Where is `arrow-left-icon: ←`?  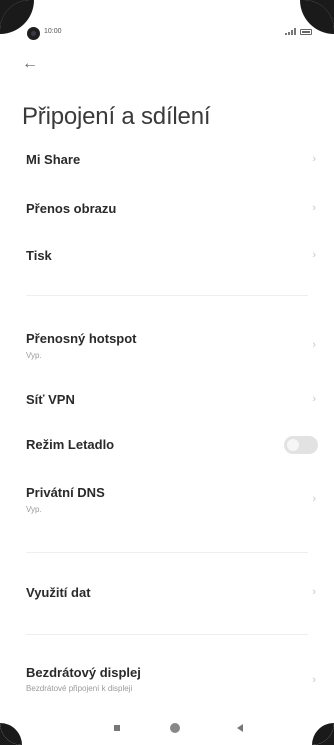 arrow-left-icon: ← is located at coordinates (30, 63).